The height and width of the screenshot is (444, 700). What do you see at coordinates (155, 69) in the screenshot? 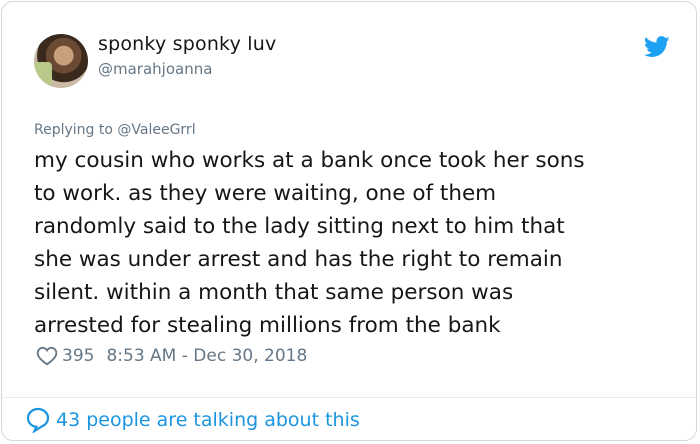
I see `user-handle: @marahjoanna` at bounding box center [155, 69].